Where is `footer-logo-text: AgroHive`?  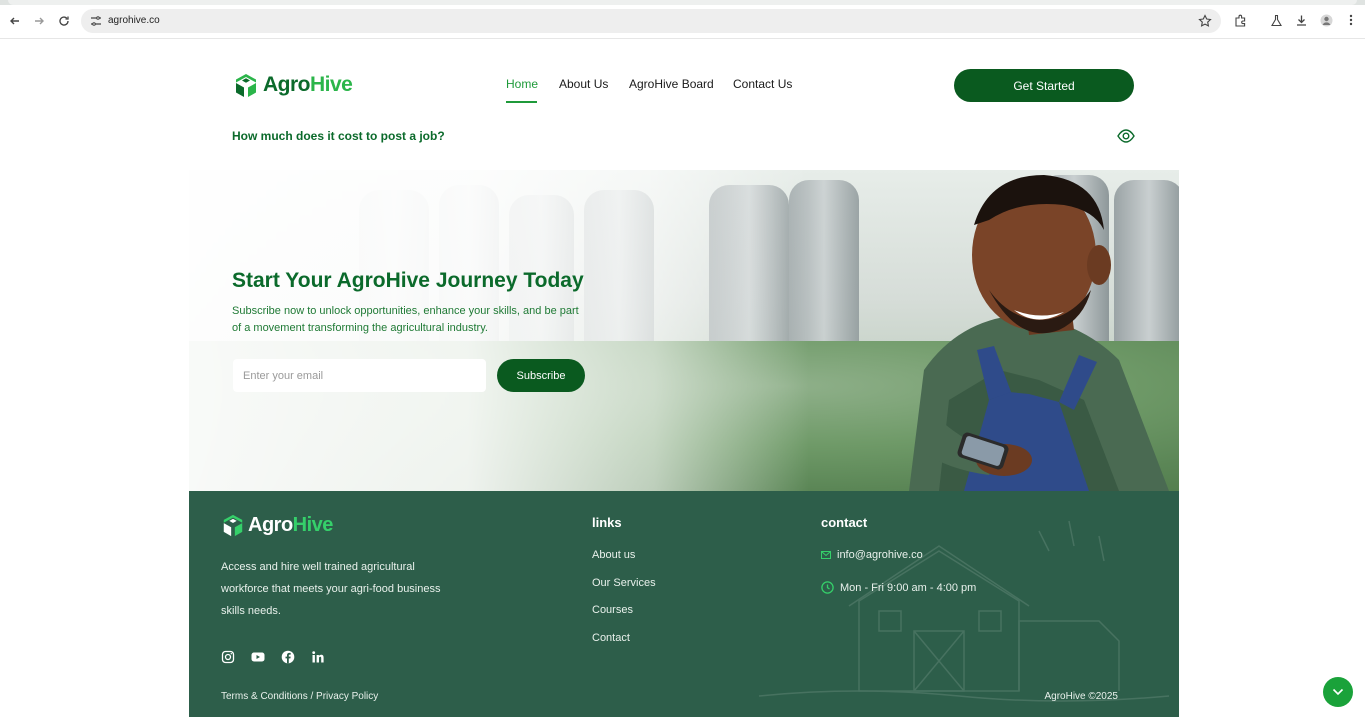
footer-logo-text: AgroHive is located at coordinates (290, 524).